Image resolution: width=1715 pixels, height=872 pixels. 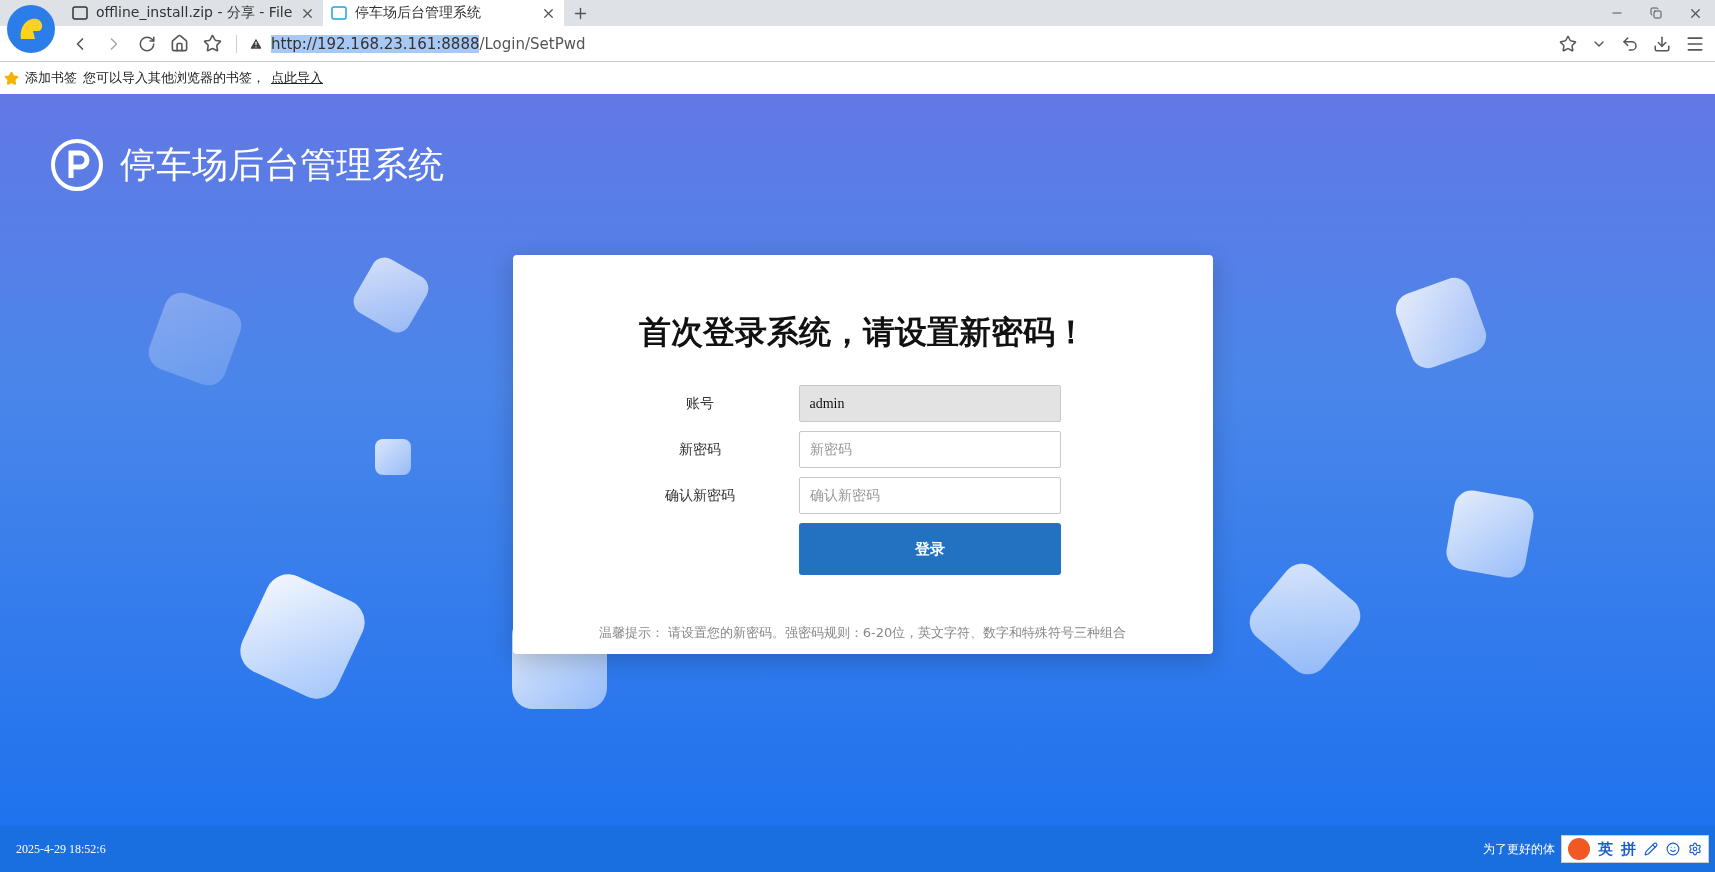 I want to click on login-button: 登录, so click(x=929, y=549).